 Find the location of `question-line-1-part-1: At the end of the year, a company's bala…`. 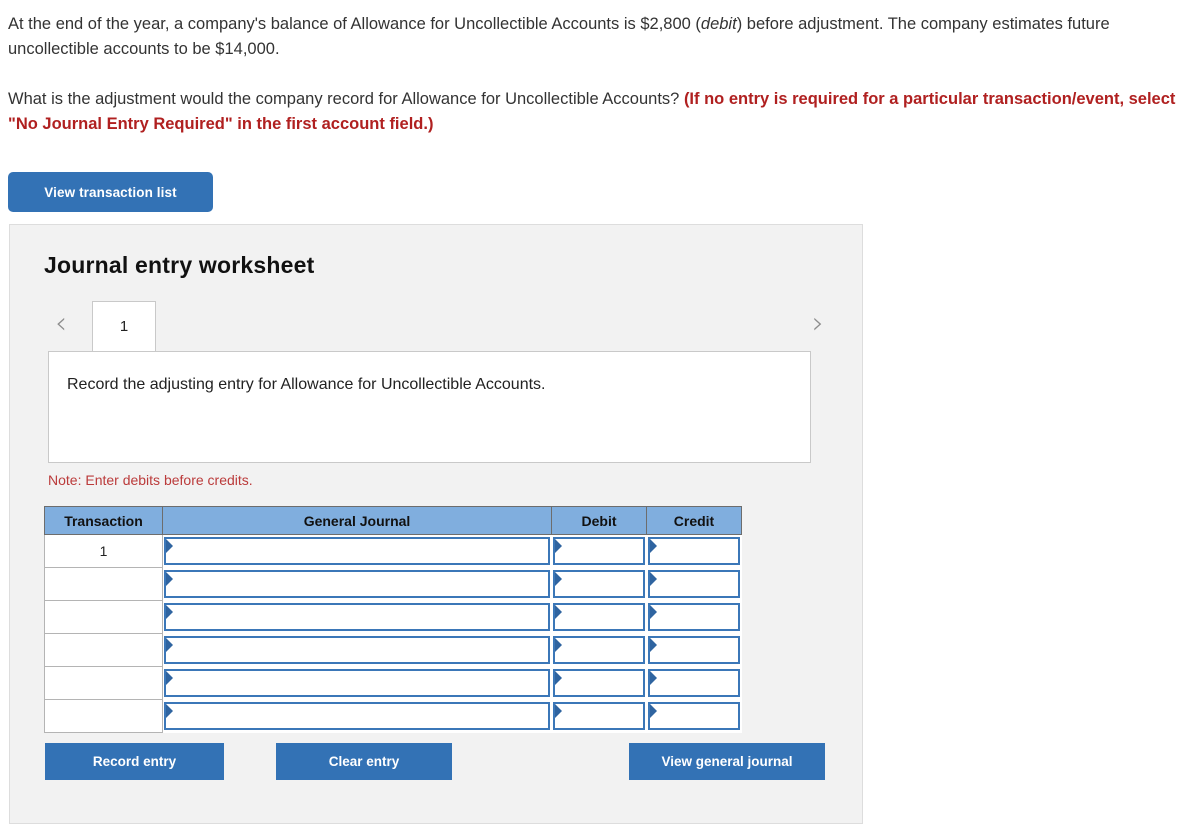

question-line-1-part-1: At the end of the year, a company's bala… is located at coordinates (354, 24).